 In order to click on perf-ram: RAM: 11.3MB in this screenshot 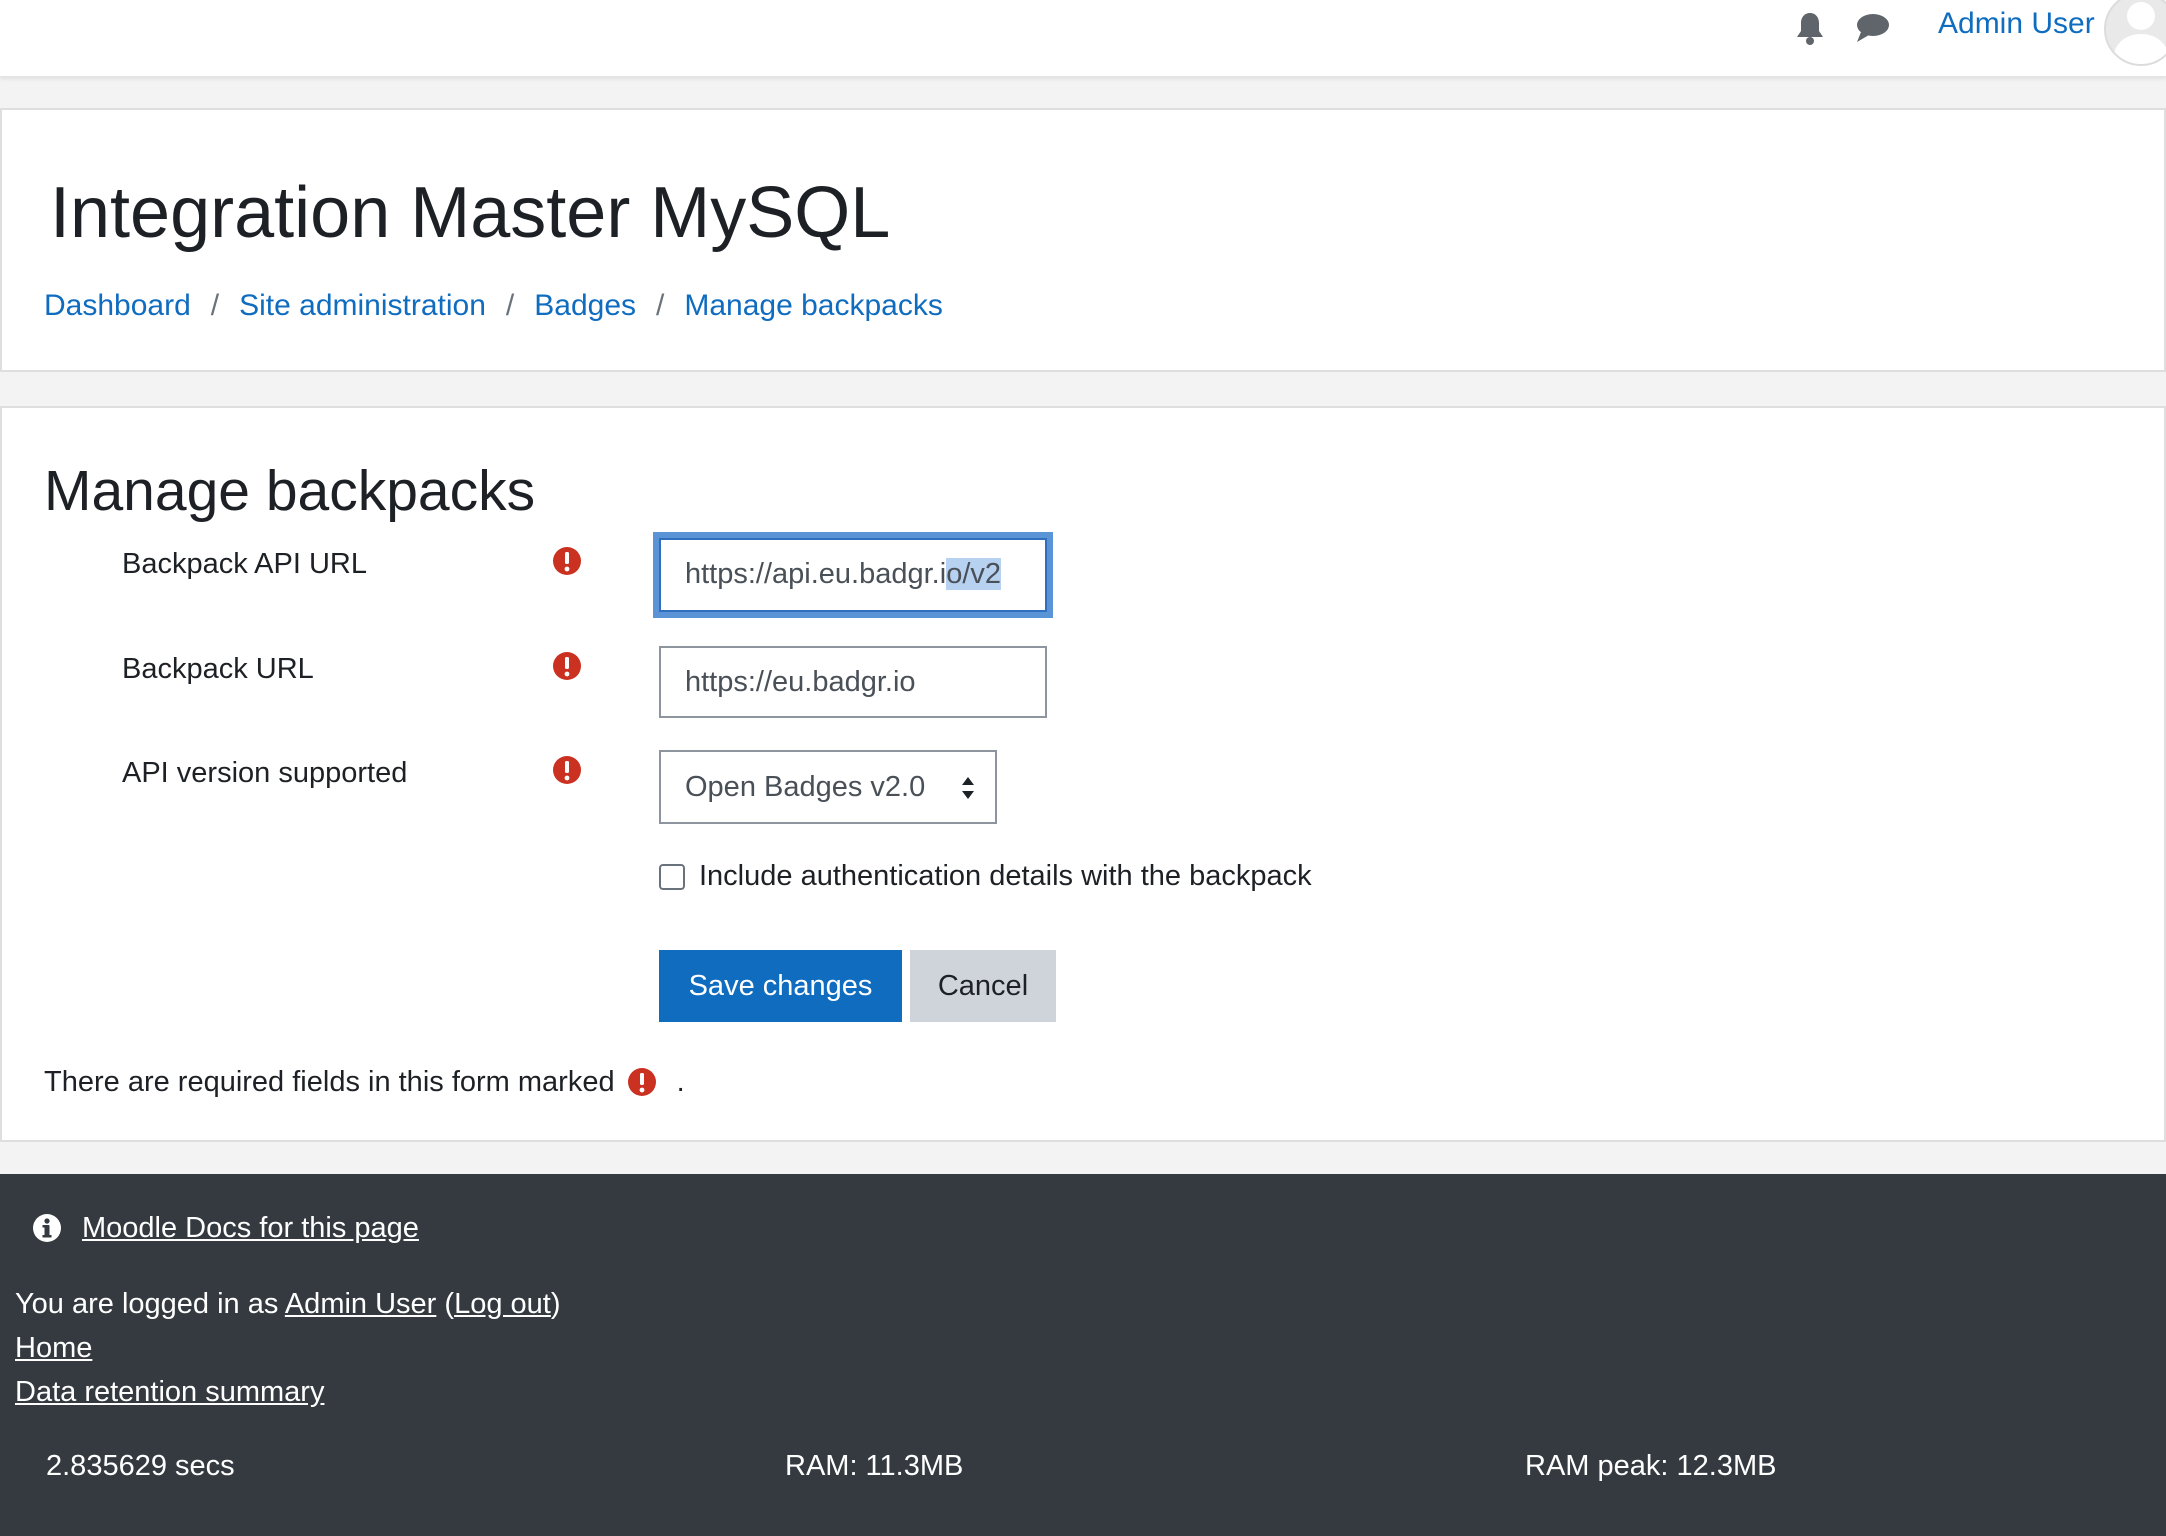, I will do `click(874, 1466)`.